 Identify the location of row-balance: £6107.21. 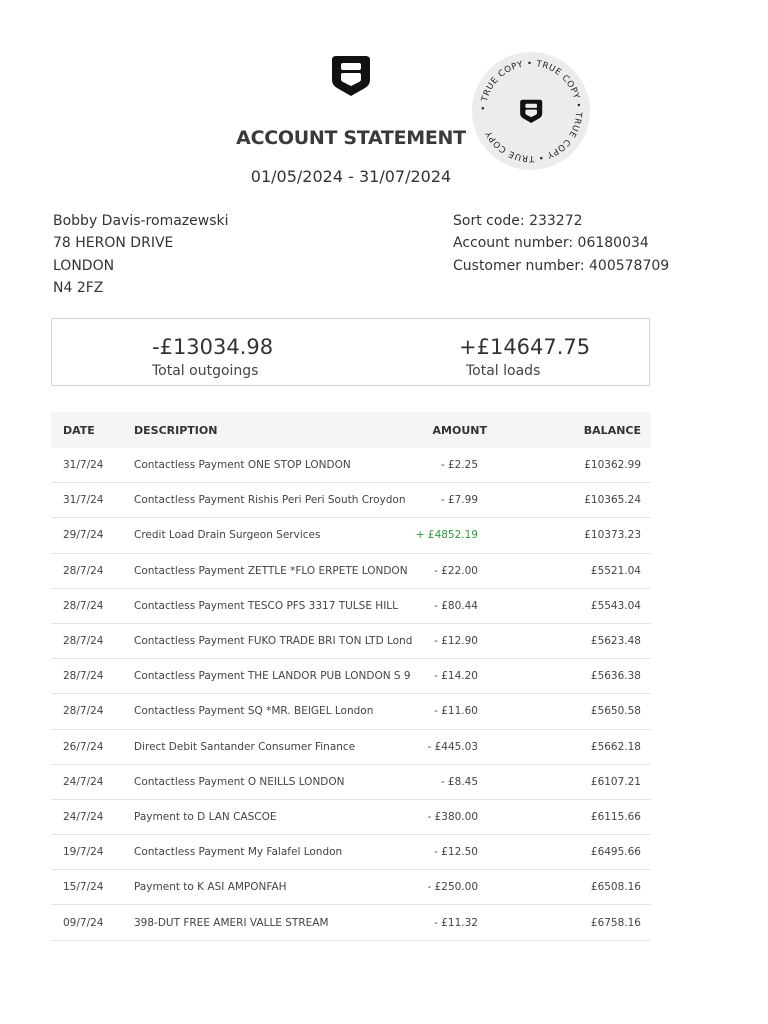
(615, 781).